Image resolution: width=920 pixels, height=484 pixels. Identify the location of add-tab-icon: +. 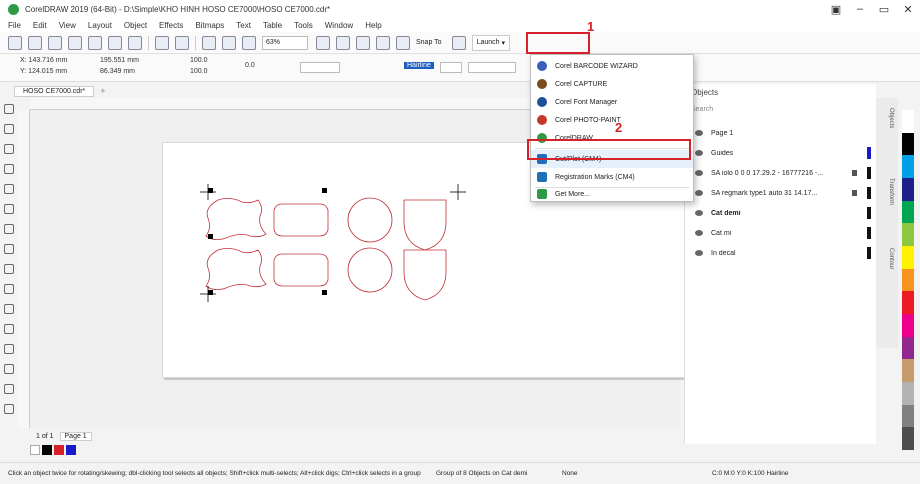
(102, 91).